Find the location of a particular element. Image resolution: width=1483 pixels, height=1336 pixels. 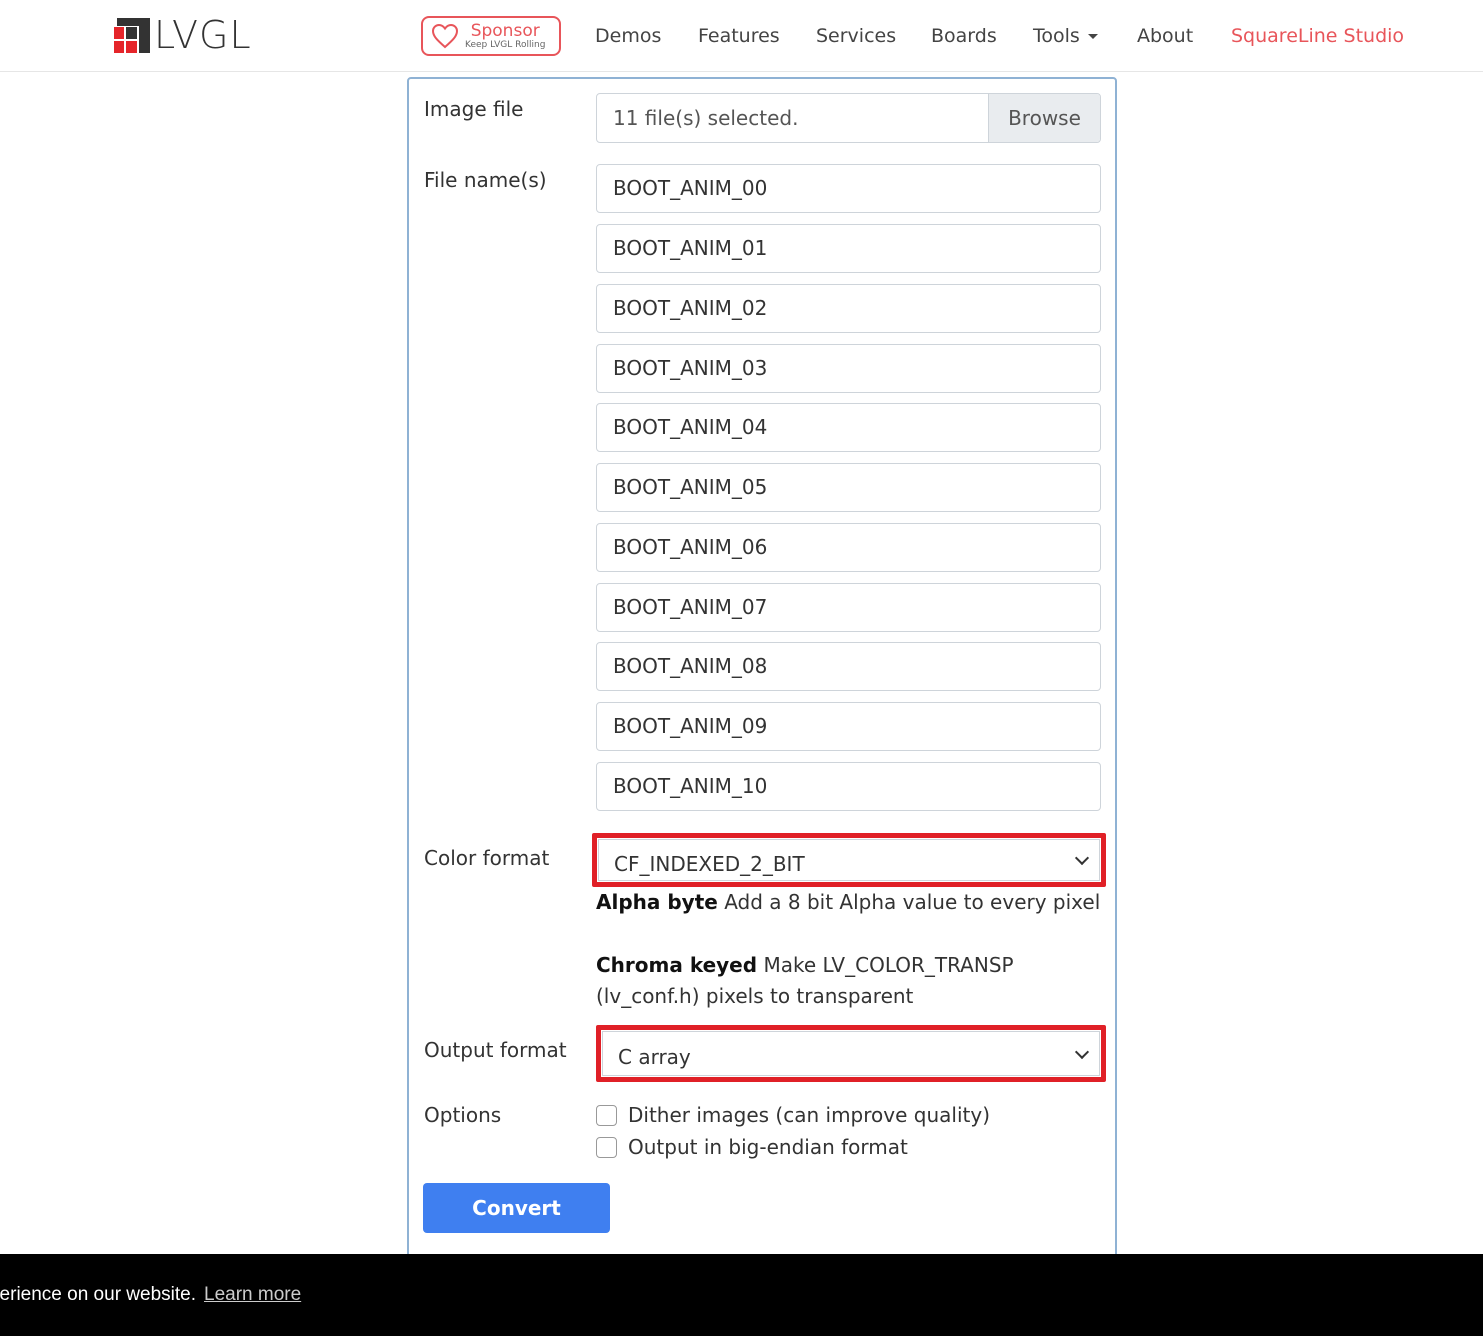

alpha-byte-text: Add a 8 bit Alpha value to every pixel is located at coordinates (912, 902).